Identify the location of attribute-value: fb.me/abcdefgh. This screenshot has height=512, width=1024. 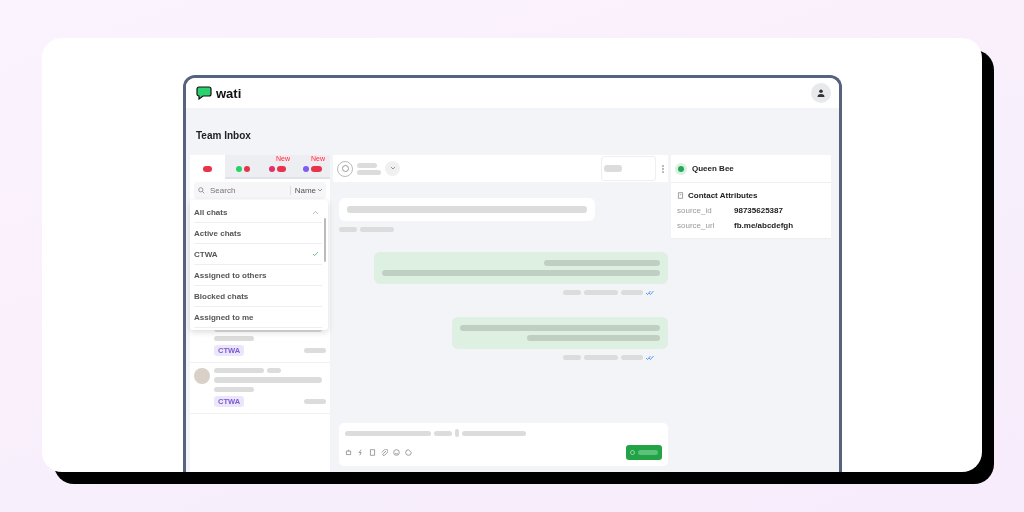
(764, 225).